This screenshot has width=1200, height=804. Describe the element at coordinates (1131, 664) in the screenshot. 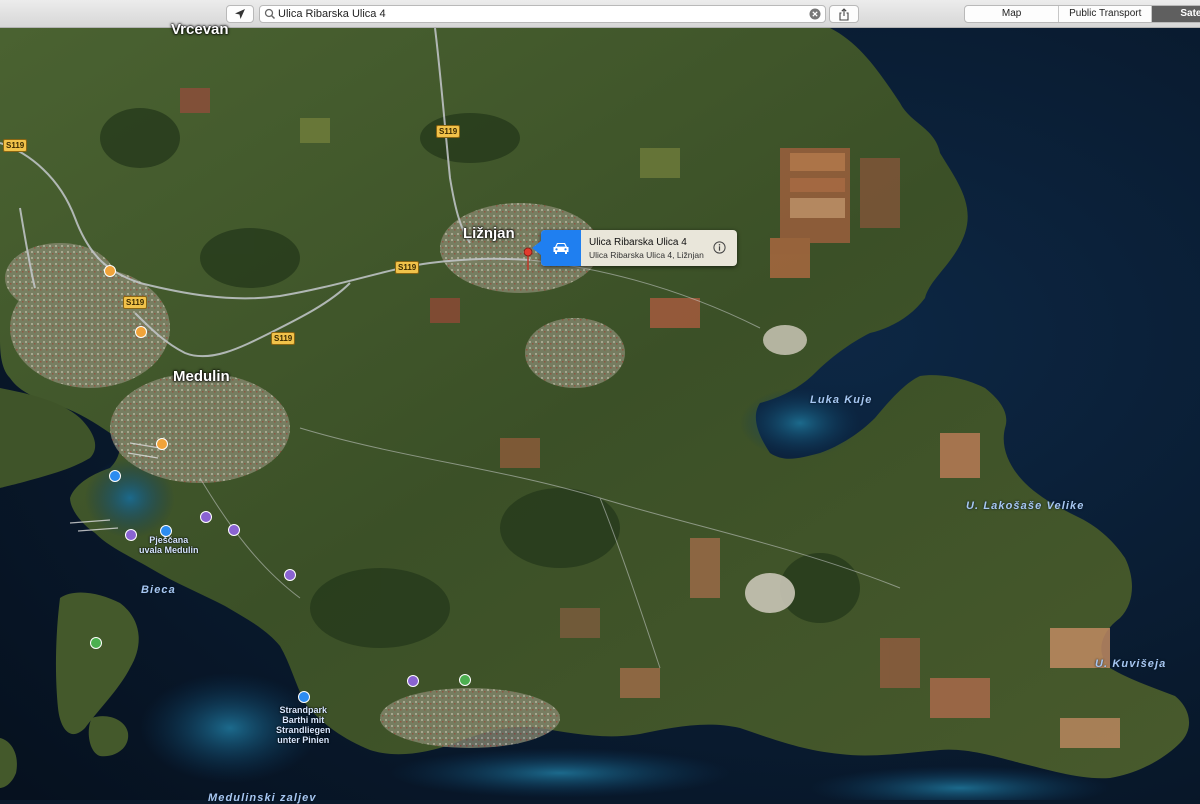

I see `label-kuviseja: U. Kuvišeja` at that location.